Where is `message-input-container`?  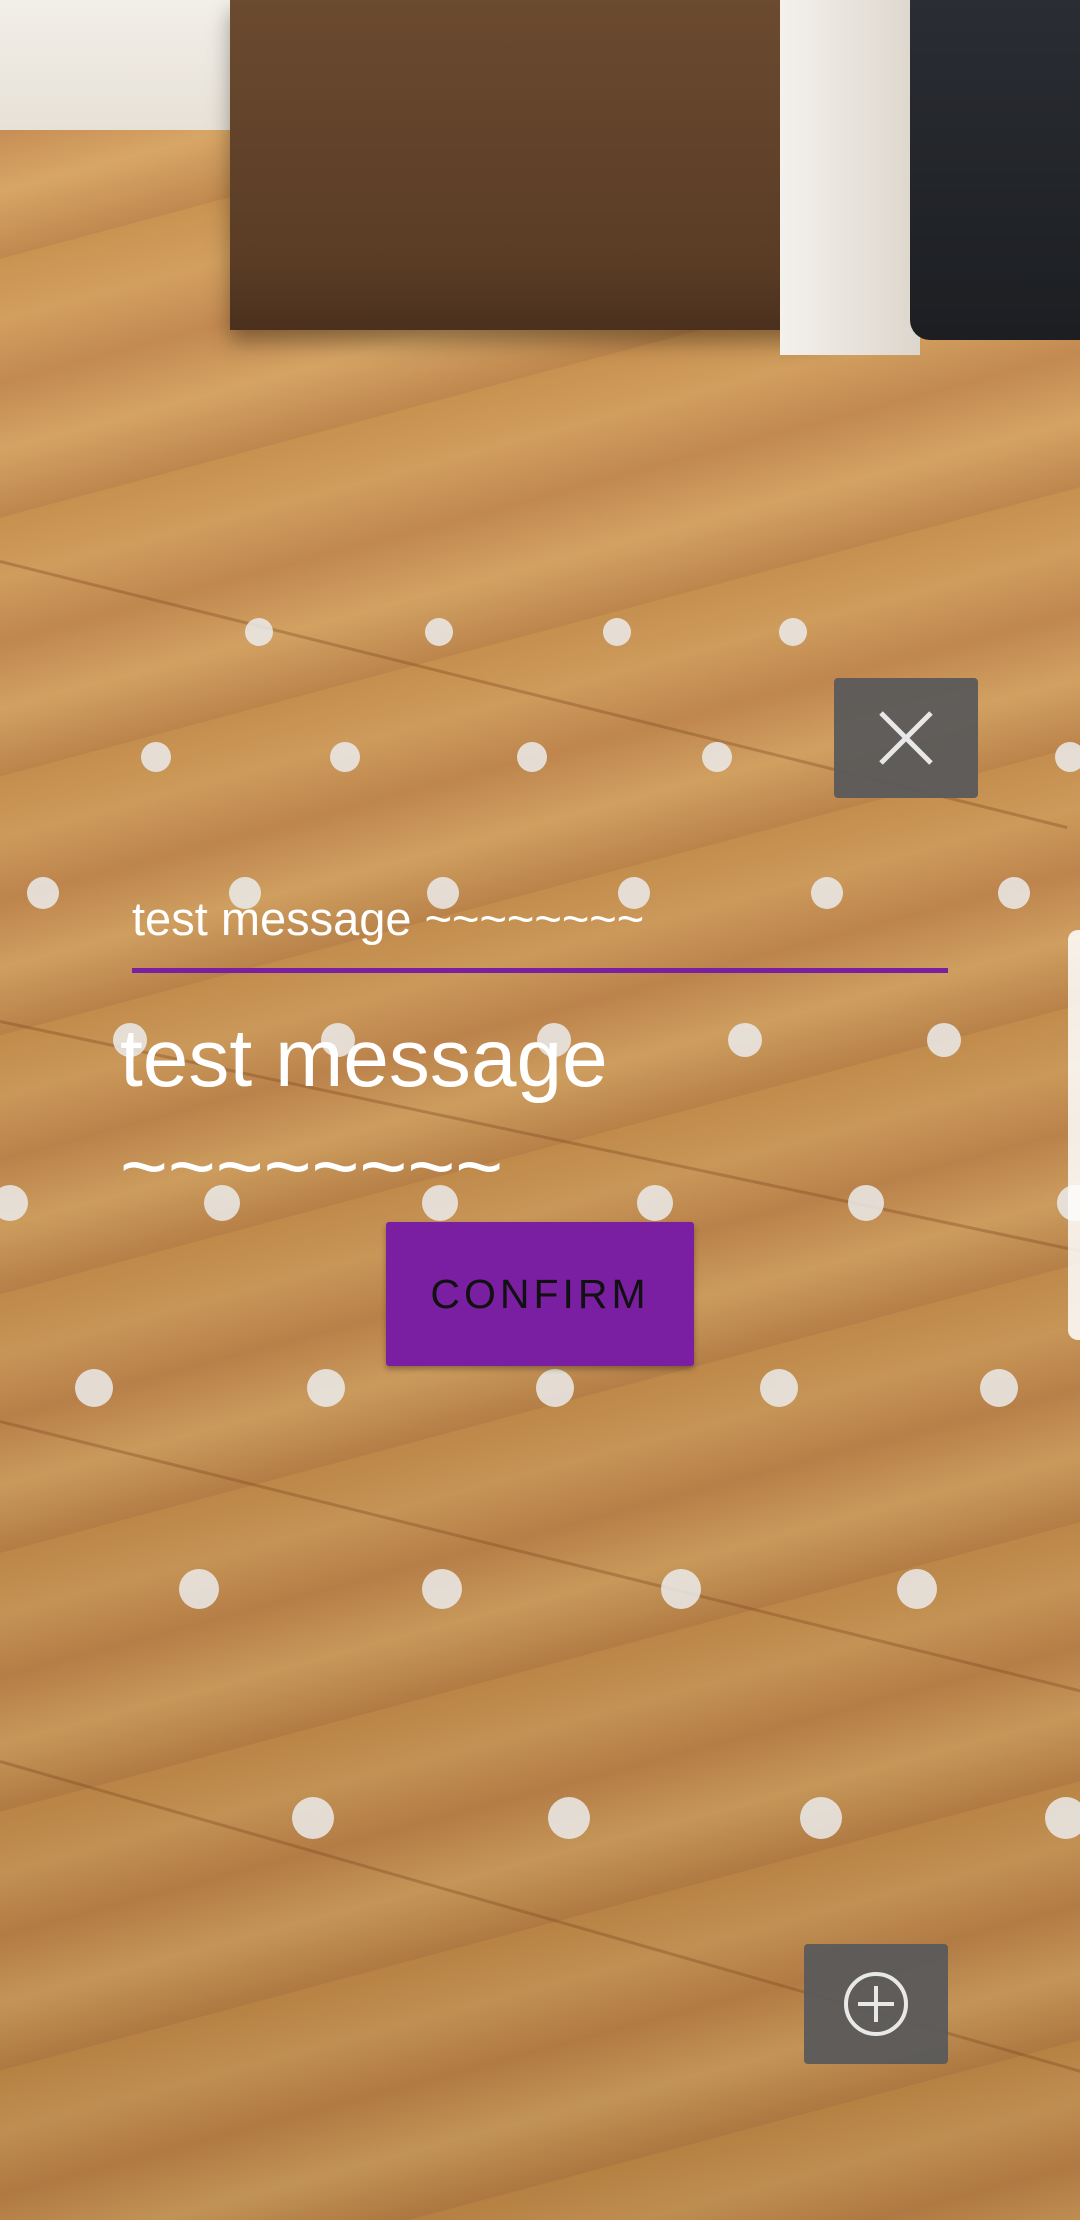 message-input-container is located at coordinates (540, 921).